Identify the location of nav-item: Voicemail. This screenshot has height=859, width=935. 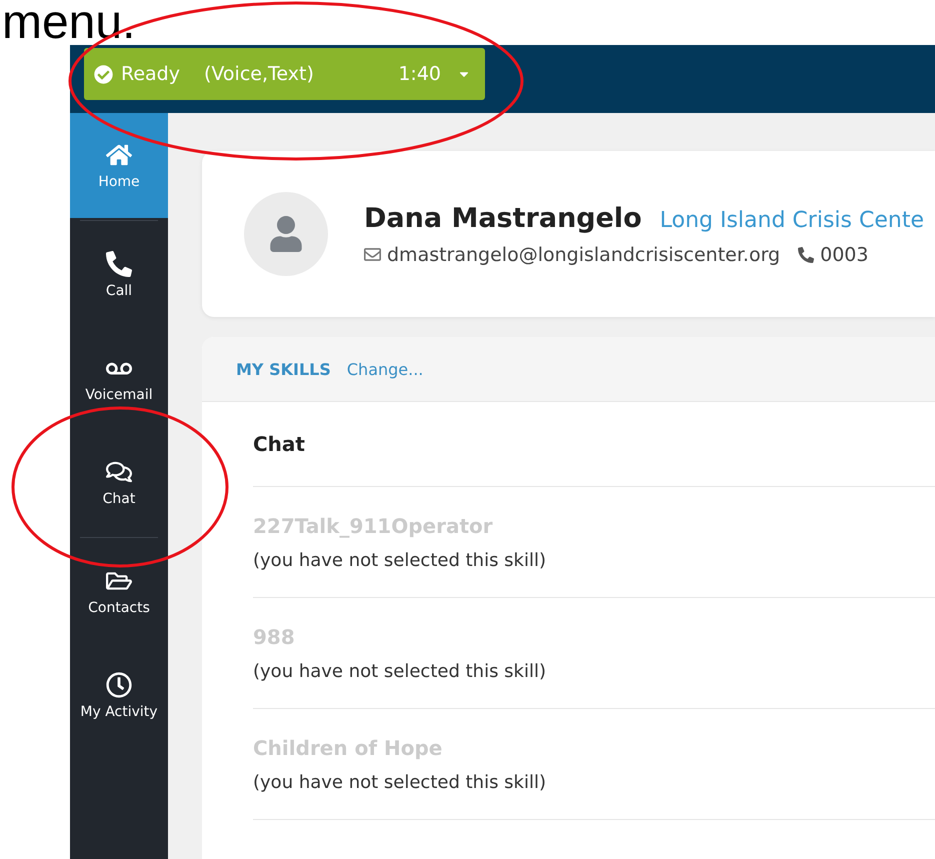
(119, 379).